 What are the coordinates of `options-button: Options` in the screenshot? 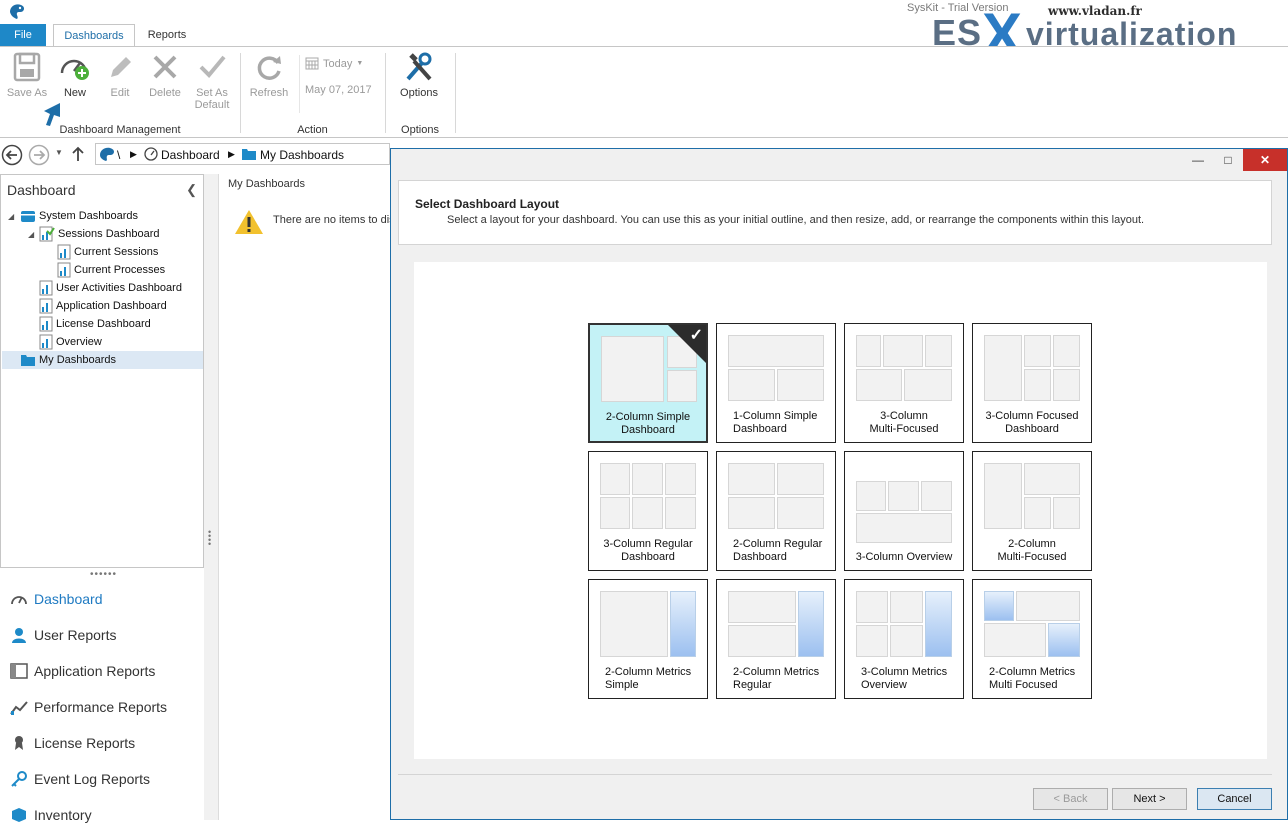 It's located at (419, 75).